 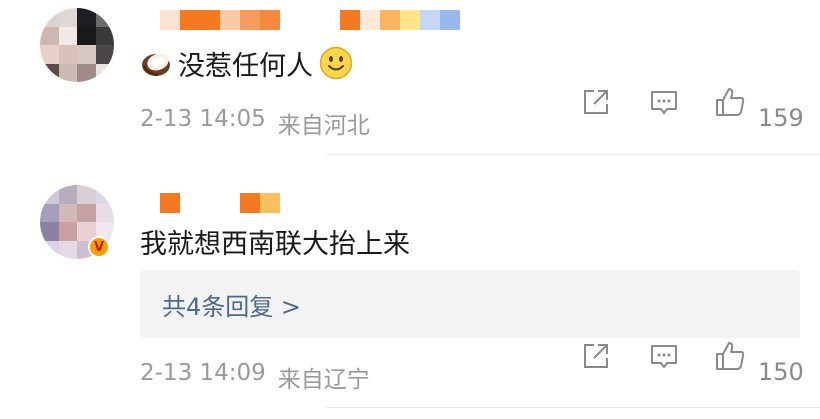 I want to click on comment-text: 我就想西南联大抬上来, so click(x=275, y=241).